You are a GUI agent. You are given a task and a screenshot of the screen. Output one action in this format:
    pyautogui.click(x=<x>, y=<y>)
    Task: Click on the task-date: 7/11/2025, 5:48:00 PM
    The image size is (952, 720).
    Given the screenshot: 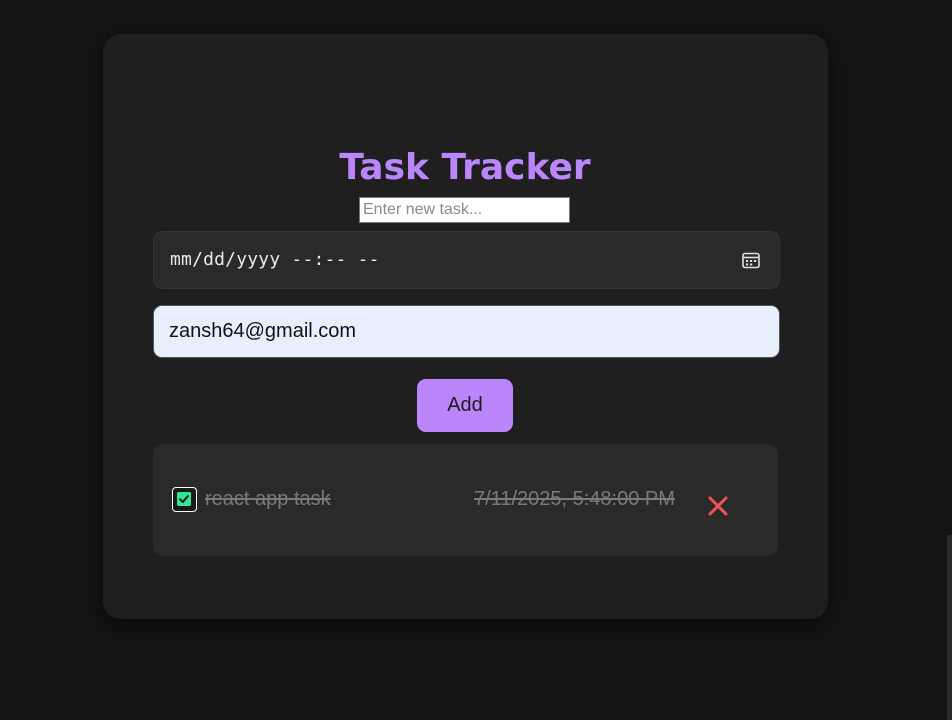 What is the action you would take?
    pyautogui.click(x=574, y=499)
    